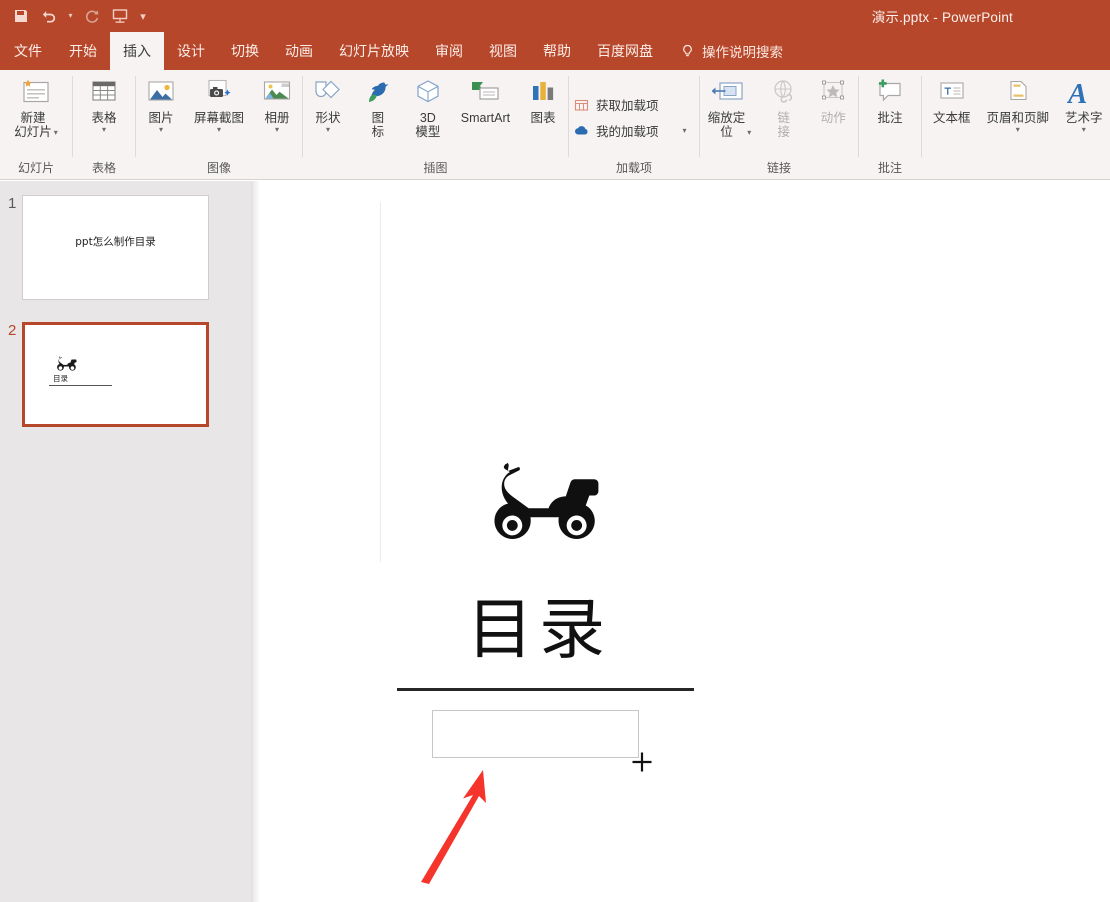 This screenshot has height=902, width=1110. I want to click on comment-label: 批注, so click(890, 118).